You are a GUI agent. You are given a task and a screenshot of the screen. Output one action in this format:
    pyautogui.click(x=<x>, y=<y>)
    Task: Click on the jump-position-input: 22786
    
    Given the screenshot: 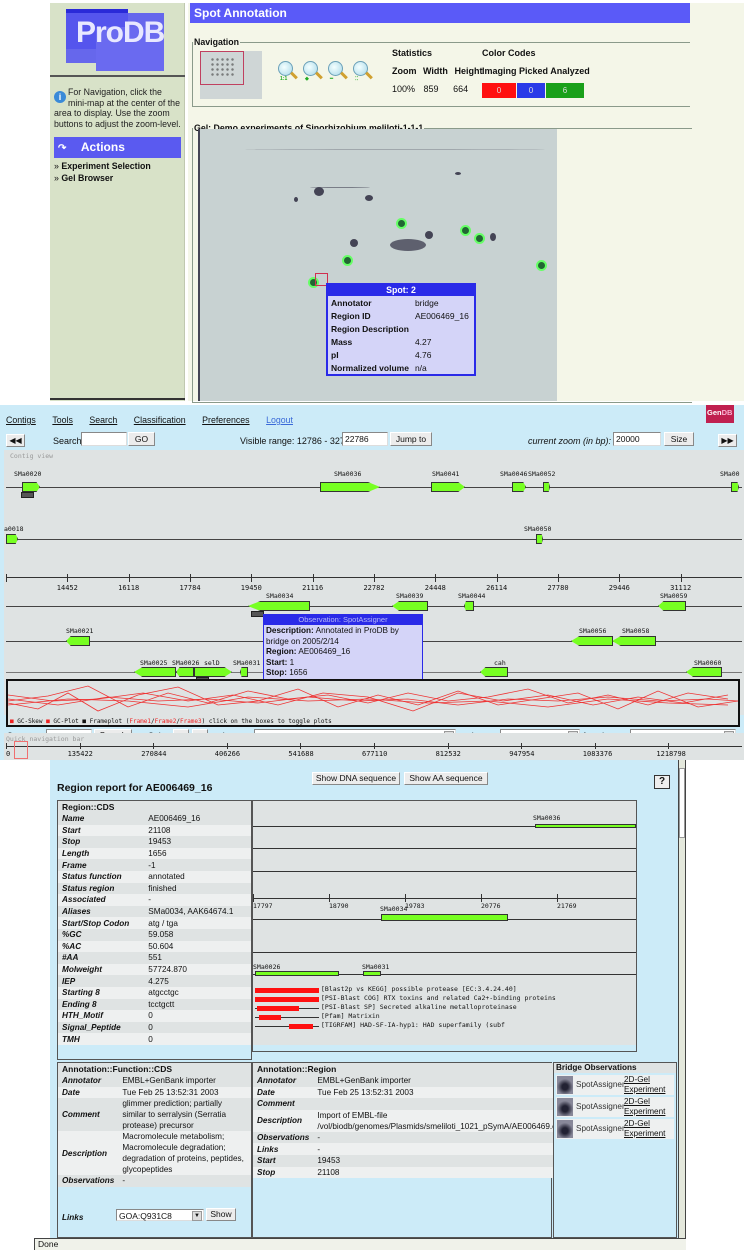 What is the action you would take?
    pyautogui.click(x=365, y=439)
    